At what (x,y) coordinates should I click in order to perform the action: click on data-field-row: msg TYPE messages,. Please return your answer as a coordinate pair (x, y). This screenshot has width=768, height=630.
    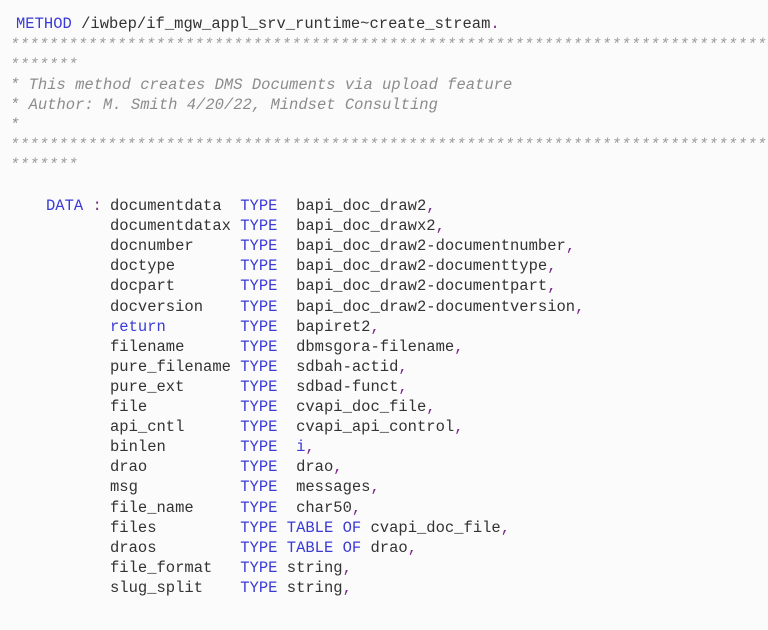
    Looking at the image, I should click on (245, 487).